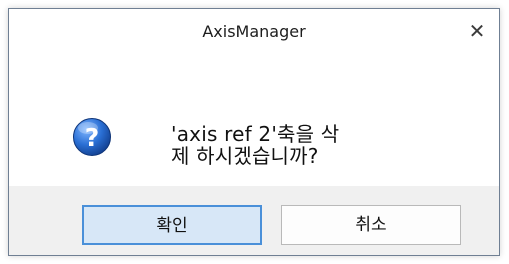  What do you see at coordinates (172, 225) in the screenshot?
I see `ok-button: 확인` at bounding box center [172, 225].